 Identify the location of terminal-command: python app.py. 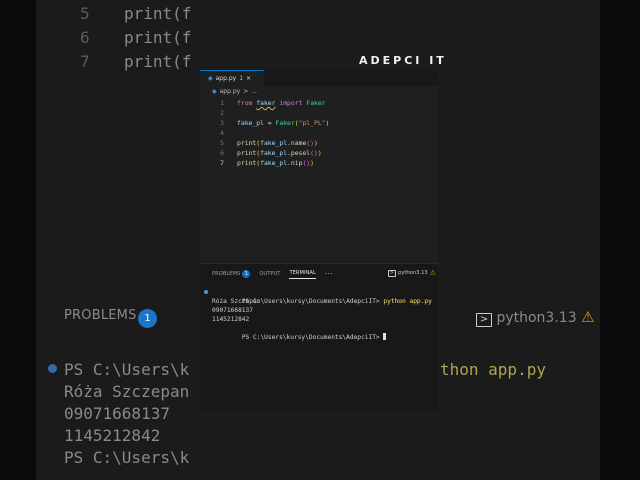
(407, 301).